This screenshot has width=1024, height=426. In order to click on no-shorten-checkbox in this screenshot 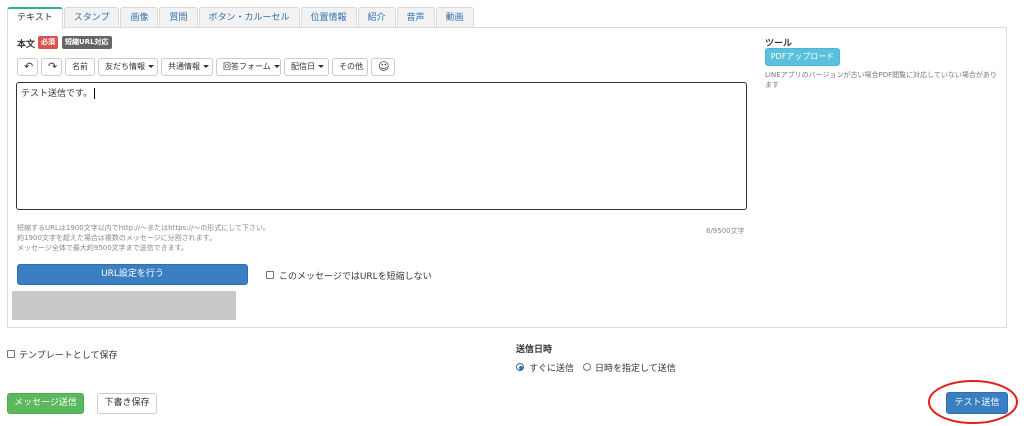, I will do `click(270, 275)`.